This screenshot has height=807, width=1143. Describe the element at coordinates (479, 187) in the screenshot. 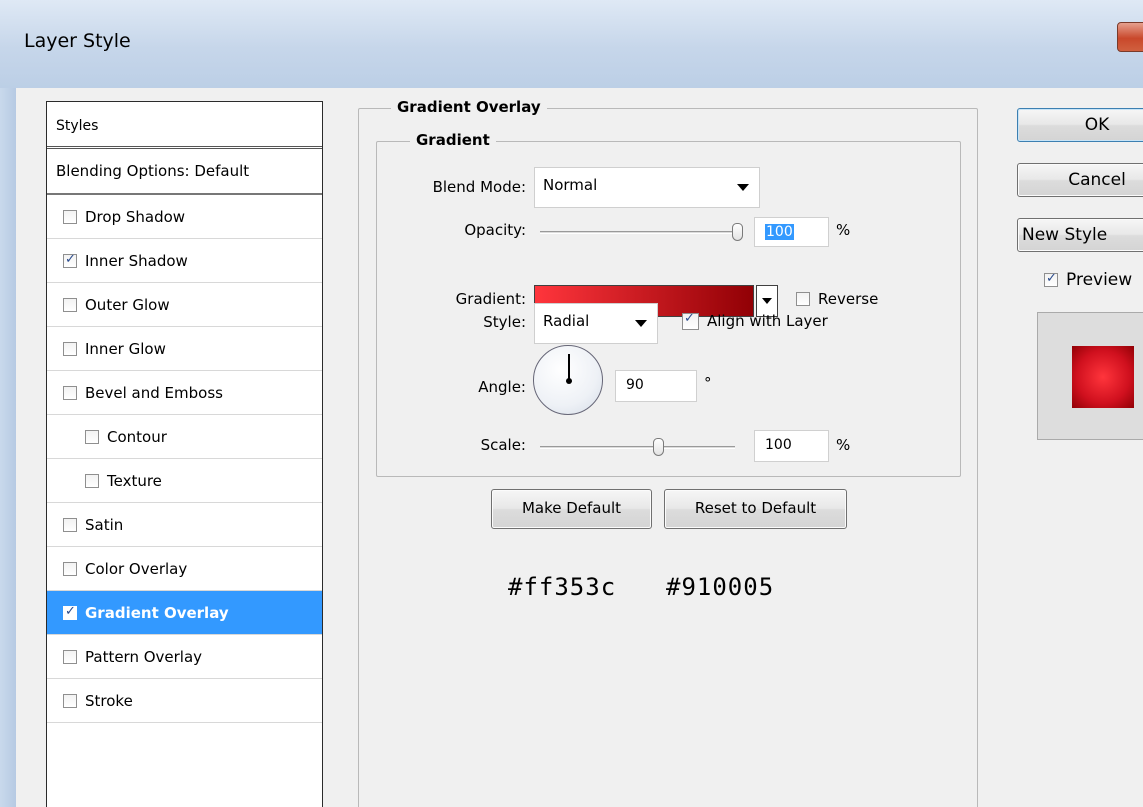

I see `blend-mode-label: Blend Mode:` at that location.